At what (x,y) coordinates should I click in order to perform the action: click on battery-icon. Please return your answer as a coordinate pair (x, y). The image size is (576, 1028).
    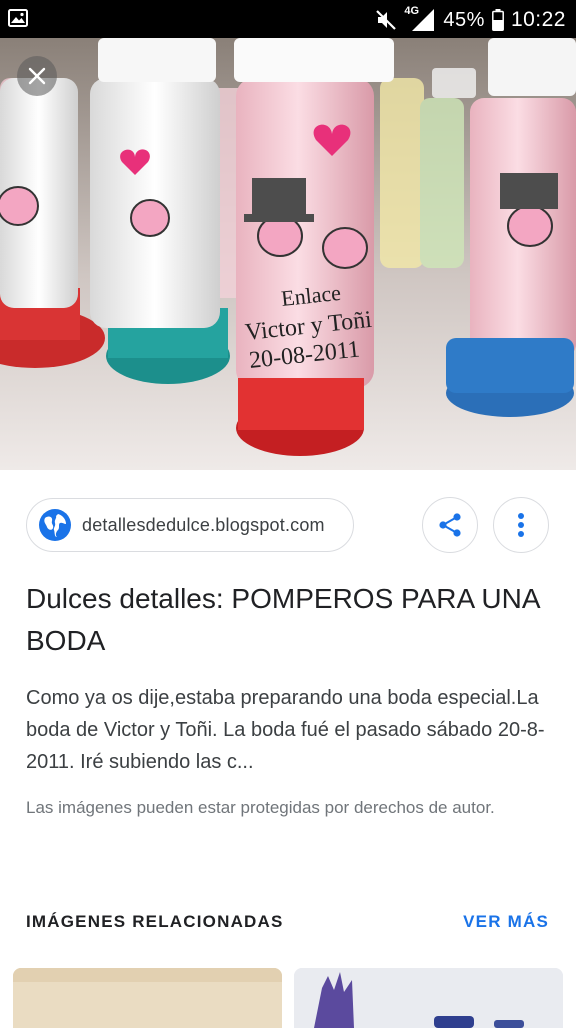
    Looking at the image, I should click on (497, 20).